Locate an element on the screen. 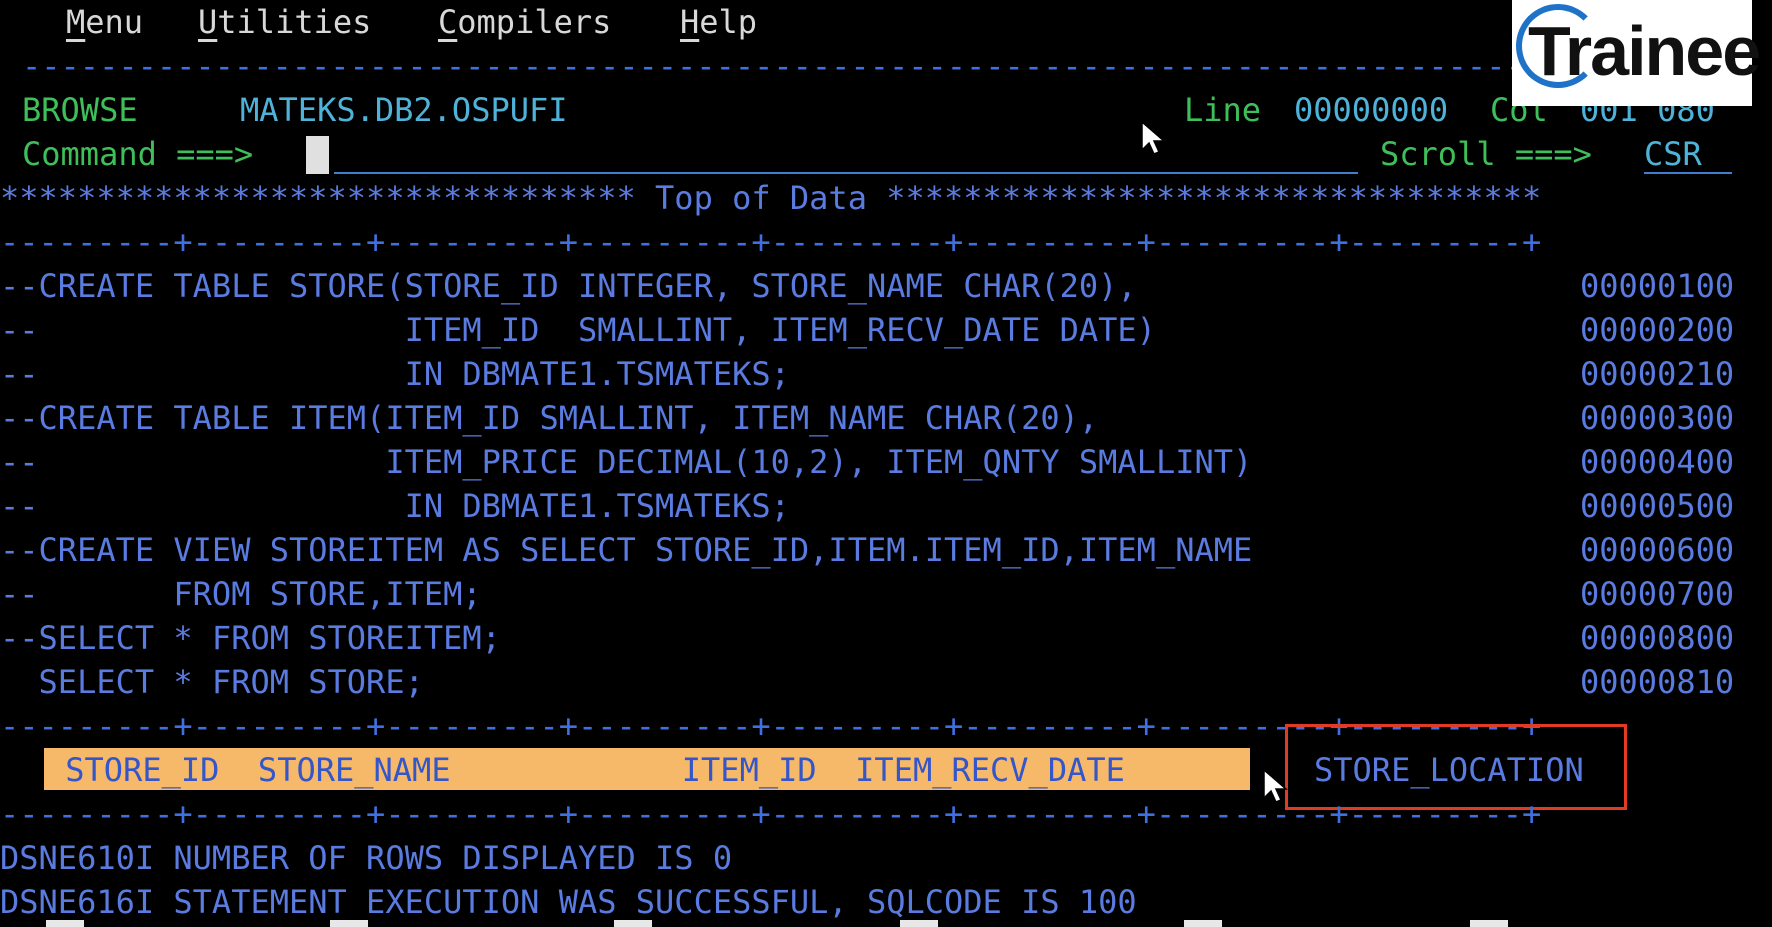  menu-item-help: Help is located at coordinates (718, 22).